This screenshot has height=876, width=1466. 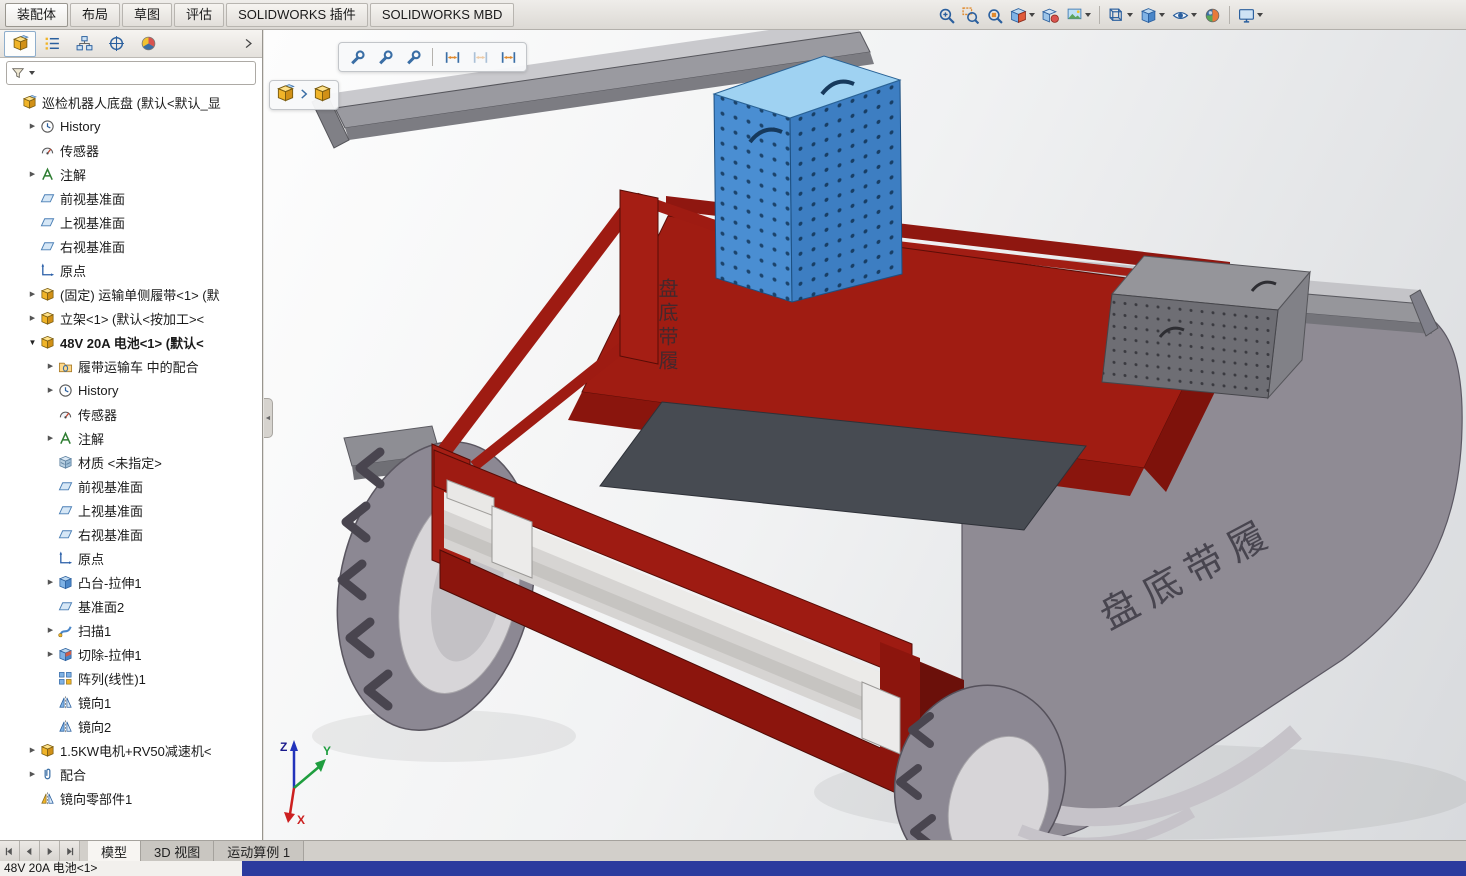 What do you see at coordinates (1022, 15) in the screenshot?
I see `section-view-button` at bounding box center [1022, 15].